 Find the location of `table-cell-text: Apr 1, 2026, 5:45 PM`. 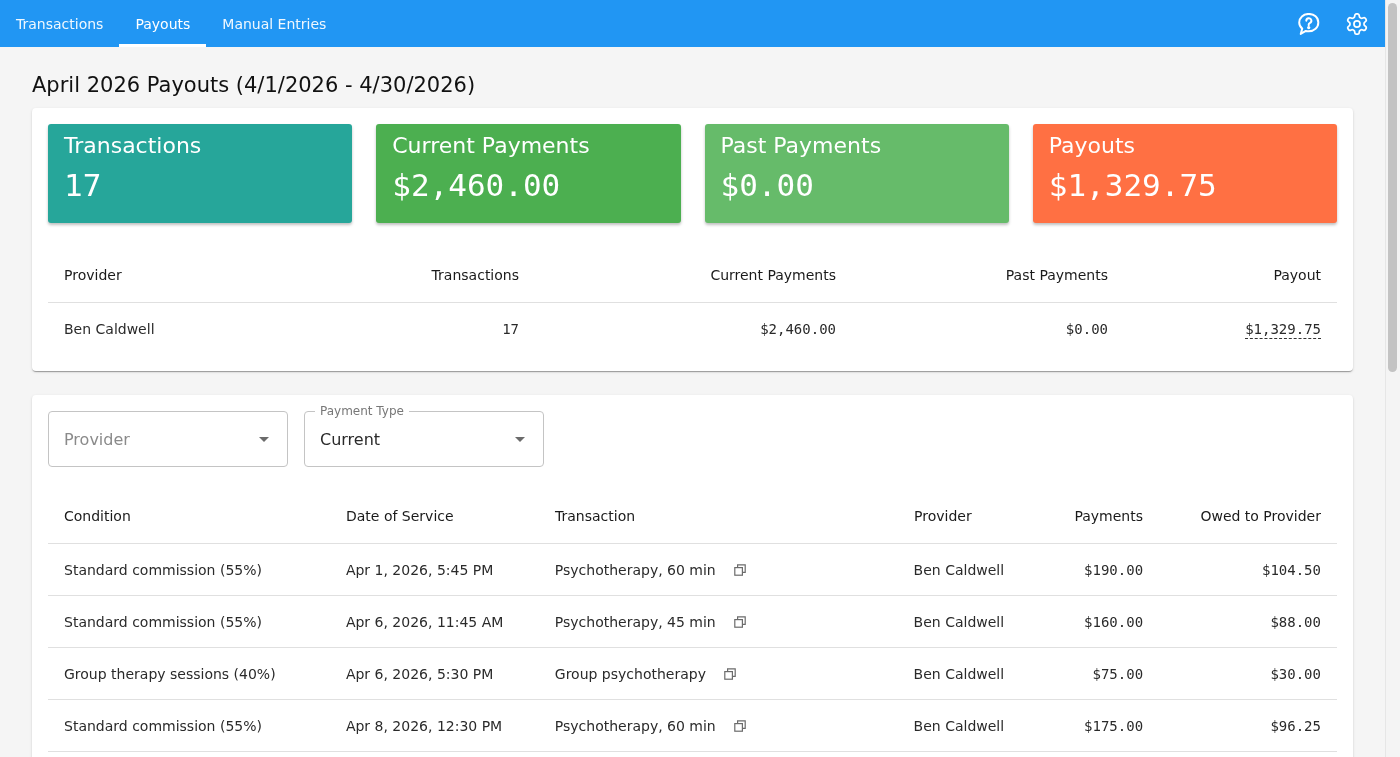

table-cell-text: Apr 1, 2026, 5:45 PM is located at coordinates (419, 570).